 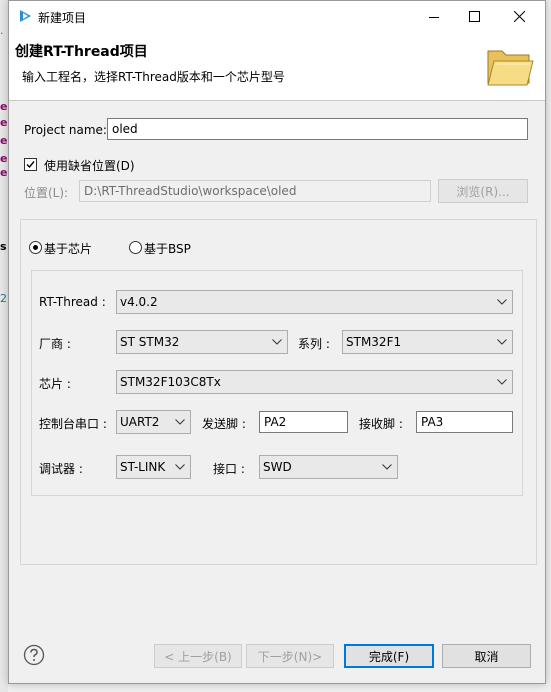 I want to click on debugger-select: ST-LINK, so click(x=153, y=467).